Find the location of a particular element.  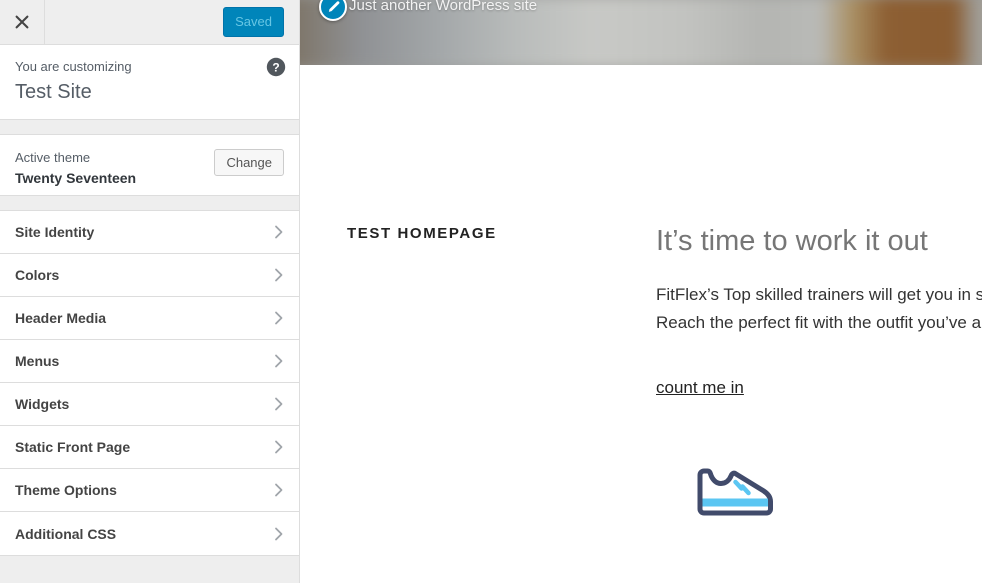

customizer-header-bar: Saved is located at coordinates (149, 22).